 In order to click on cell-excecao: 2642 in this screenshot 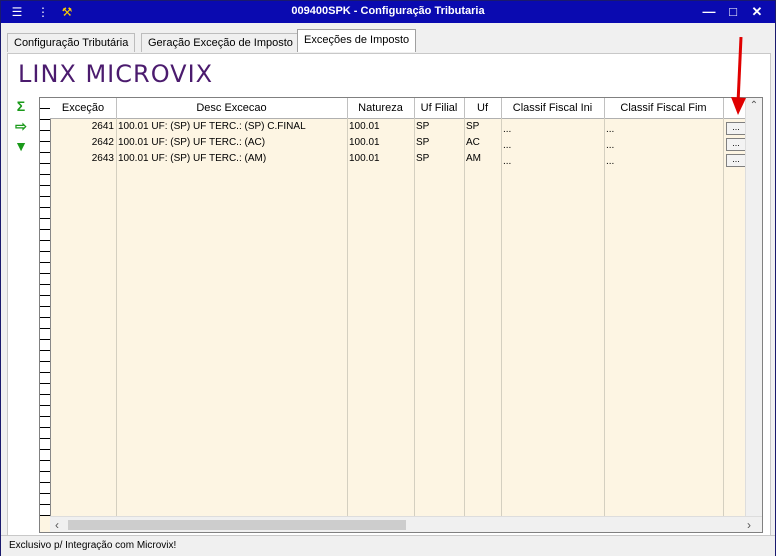, I will do `click(102, 142)`.